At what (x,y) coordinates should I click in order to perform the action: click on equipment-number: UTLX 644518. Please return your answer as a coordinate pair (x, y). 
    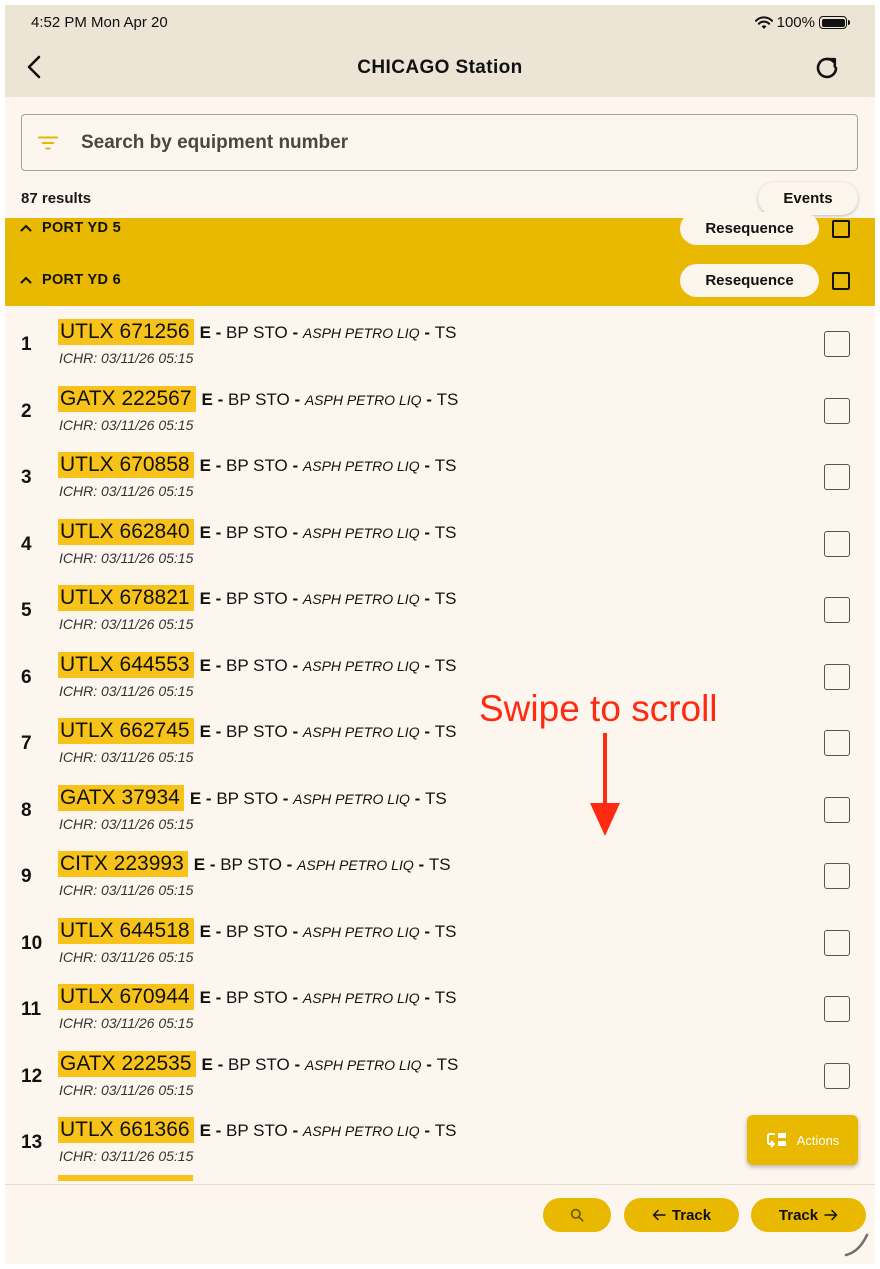
    Looking at the image, I should click on (126, 930).